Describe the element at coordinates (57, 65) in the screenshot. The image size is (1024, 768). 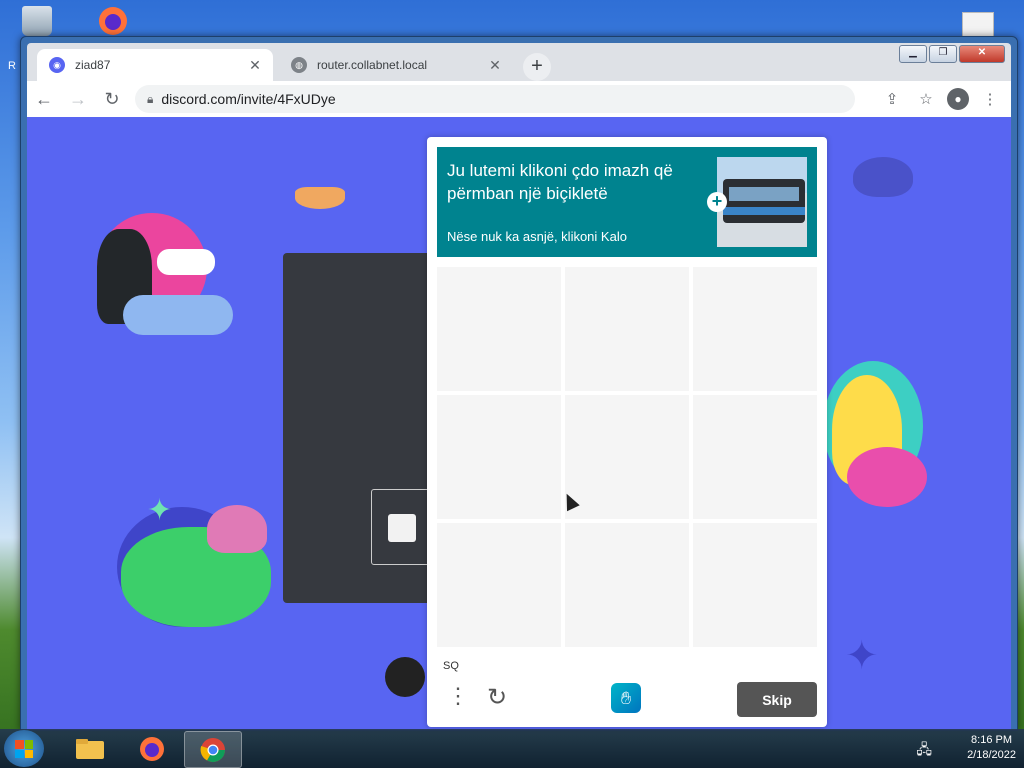
I see `discord-icon: ◉` at that location.